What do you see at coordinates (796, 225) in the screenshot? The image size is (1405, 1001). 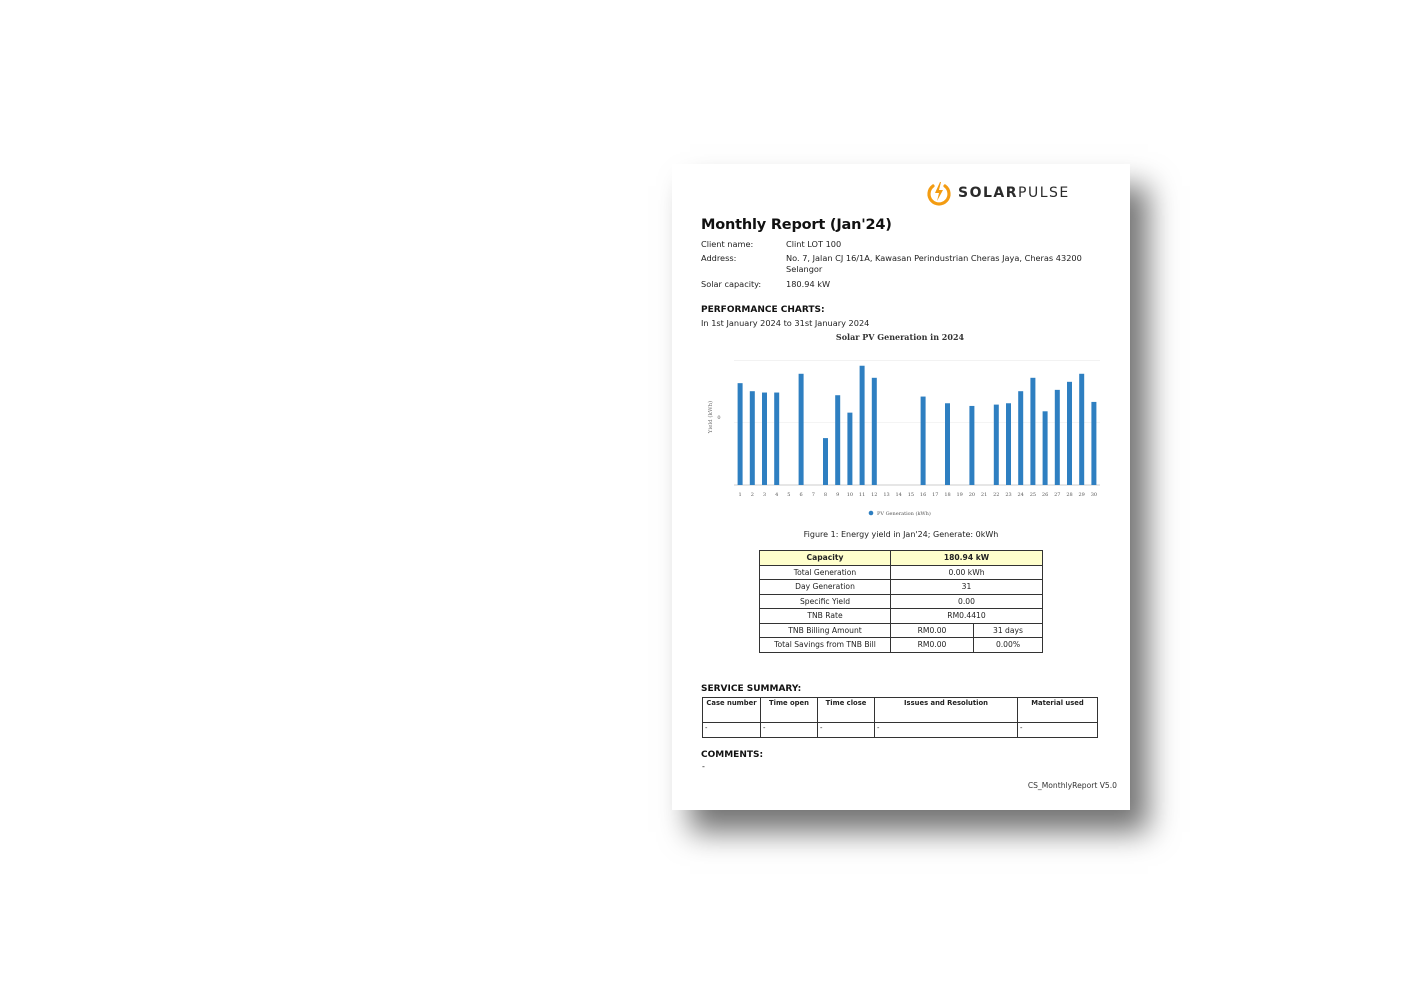 I see `report-title: Monthly Report (Jan'24)` at bounding box center [796, 225].